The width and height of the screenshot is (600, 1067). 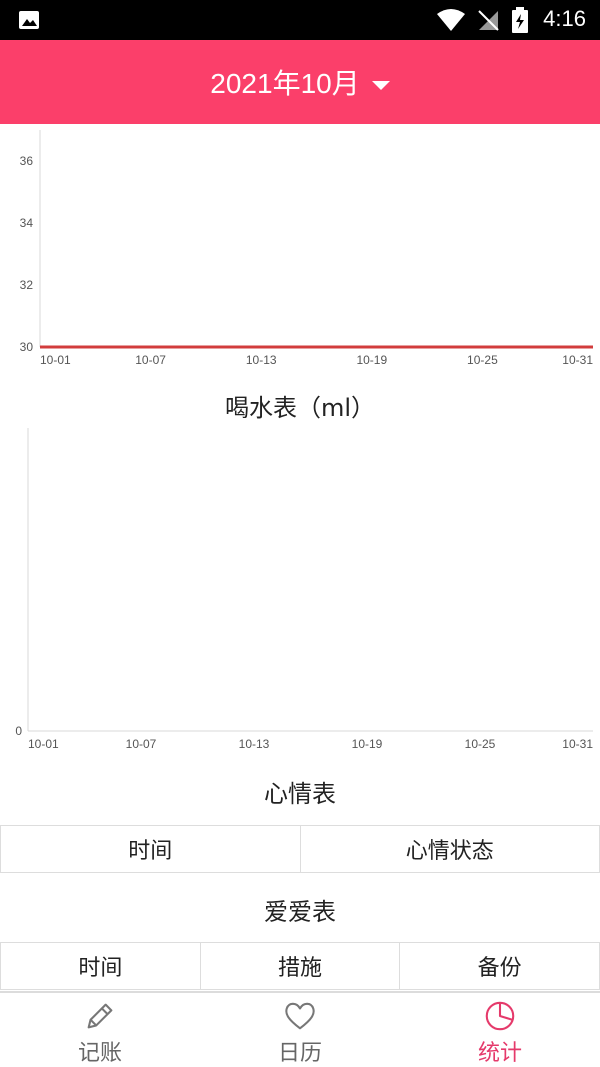 I want to click on y-tick-label: 36, so click(x=27, y=161).